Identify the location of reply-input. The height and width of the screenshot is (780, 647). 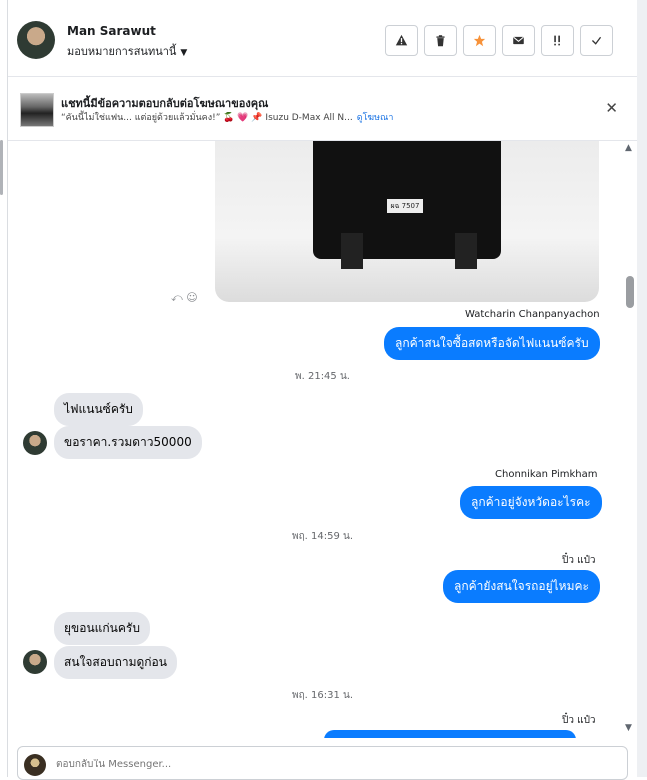
(256, 764).